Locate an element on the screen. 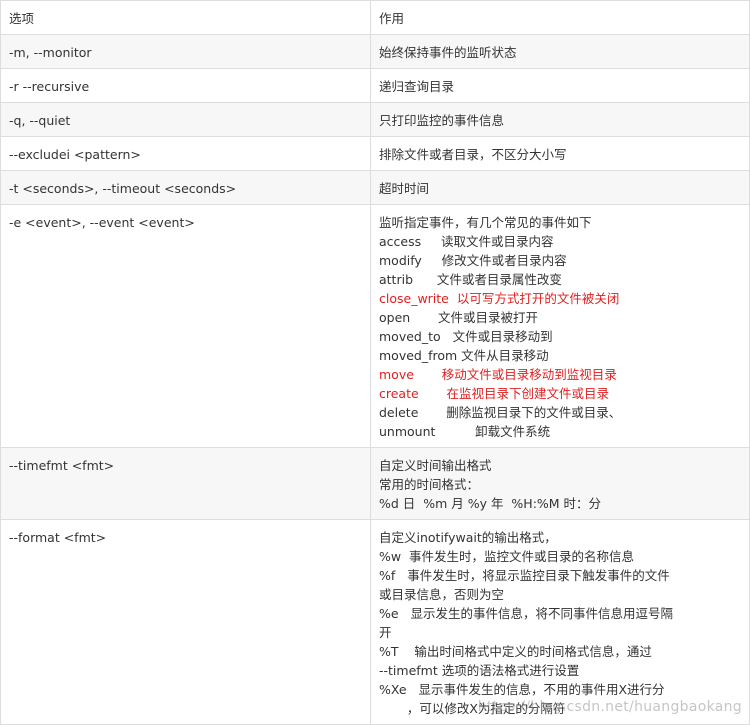  desc-line: 开 is located at coordinates (385, 632).